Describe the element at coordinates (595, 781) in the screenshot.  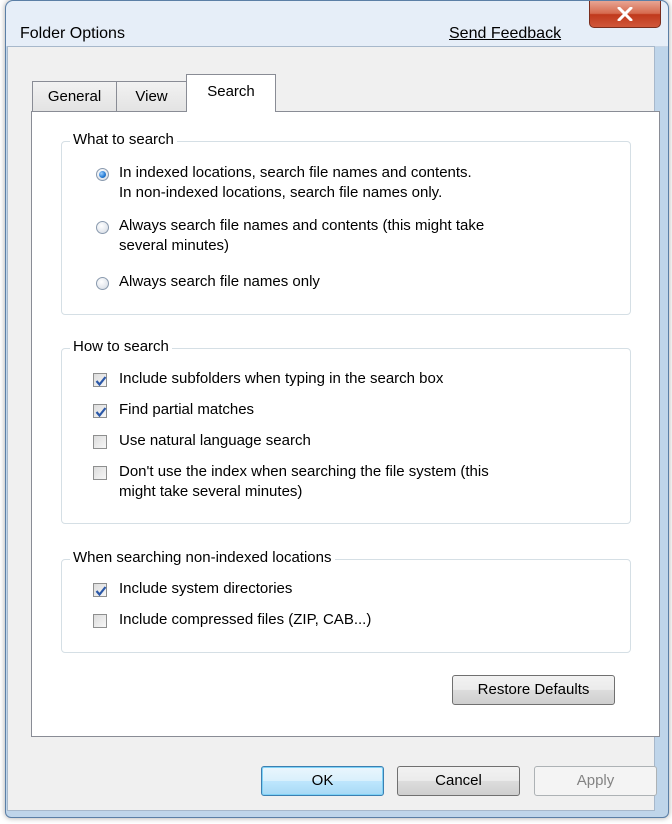
I see `apply-button: Apply` at that location.